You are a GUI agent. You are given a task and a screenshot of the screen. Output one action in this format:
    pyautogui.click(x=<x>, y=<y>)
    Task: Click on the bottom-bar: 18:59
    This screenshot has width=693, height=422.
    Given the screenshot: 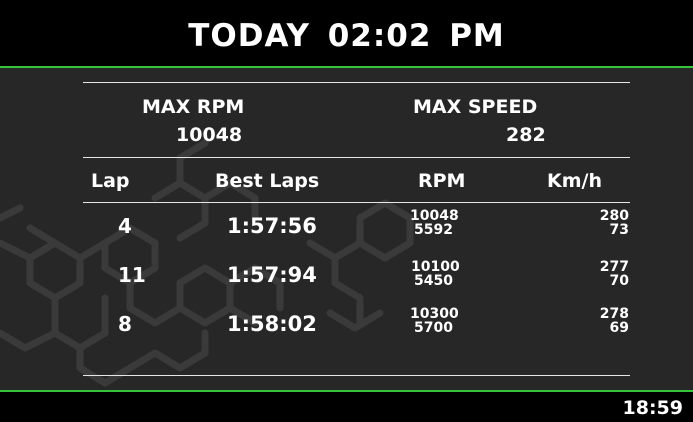 What is the action you would take?
    pyautogui.click(x=346, y=406)
    